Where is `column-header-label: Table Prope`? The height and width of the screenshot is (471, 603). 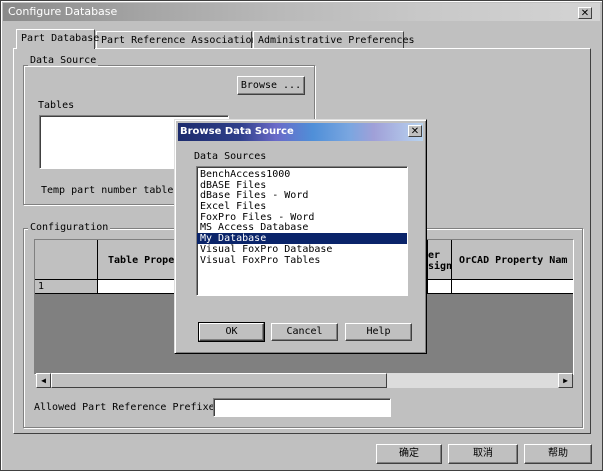 column-header-label: Table Prope is located at coordinates (141, 260).